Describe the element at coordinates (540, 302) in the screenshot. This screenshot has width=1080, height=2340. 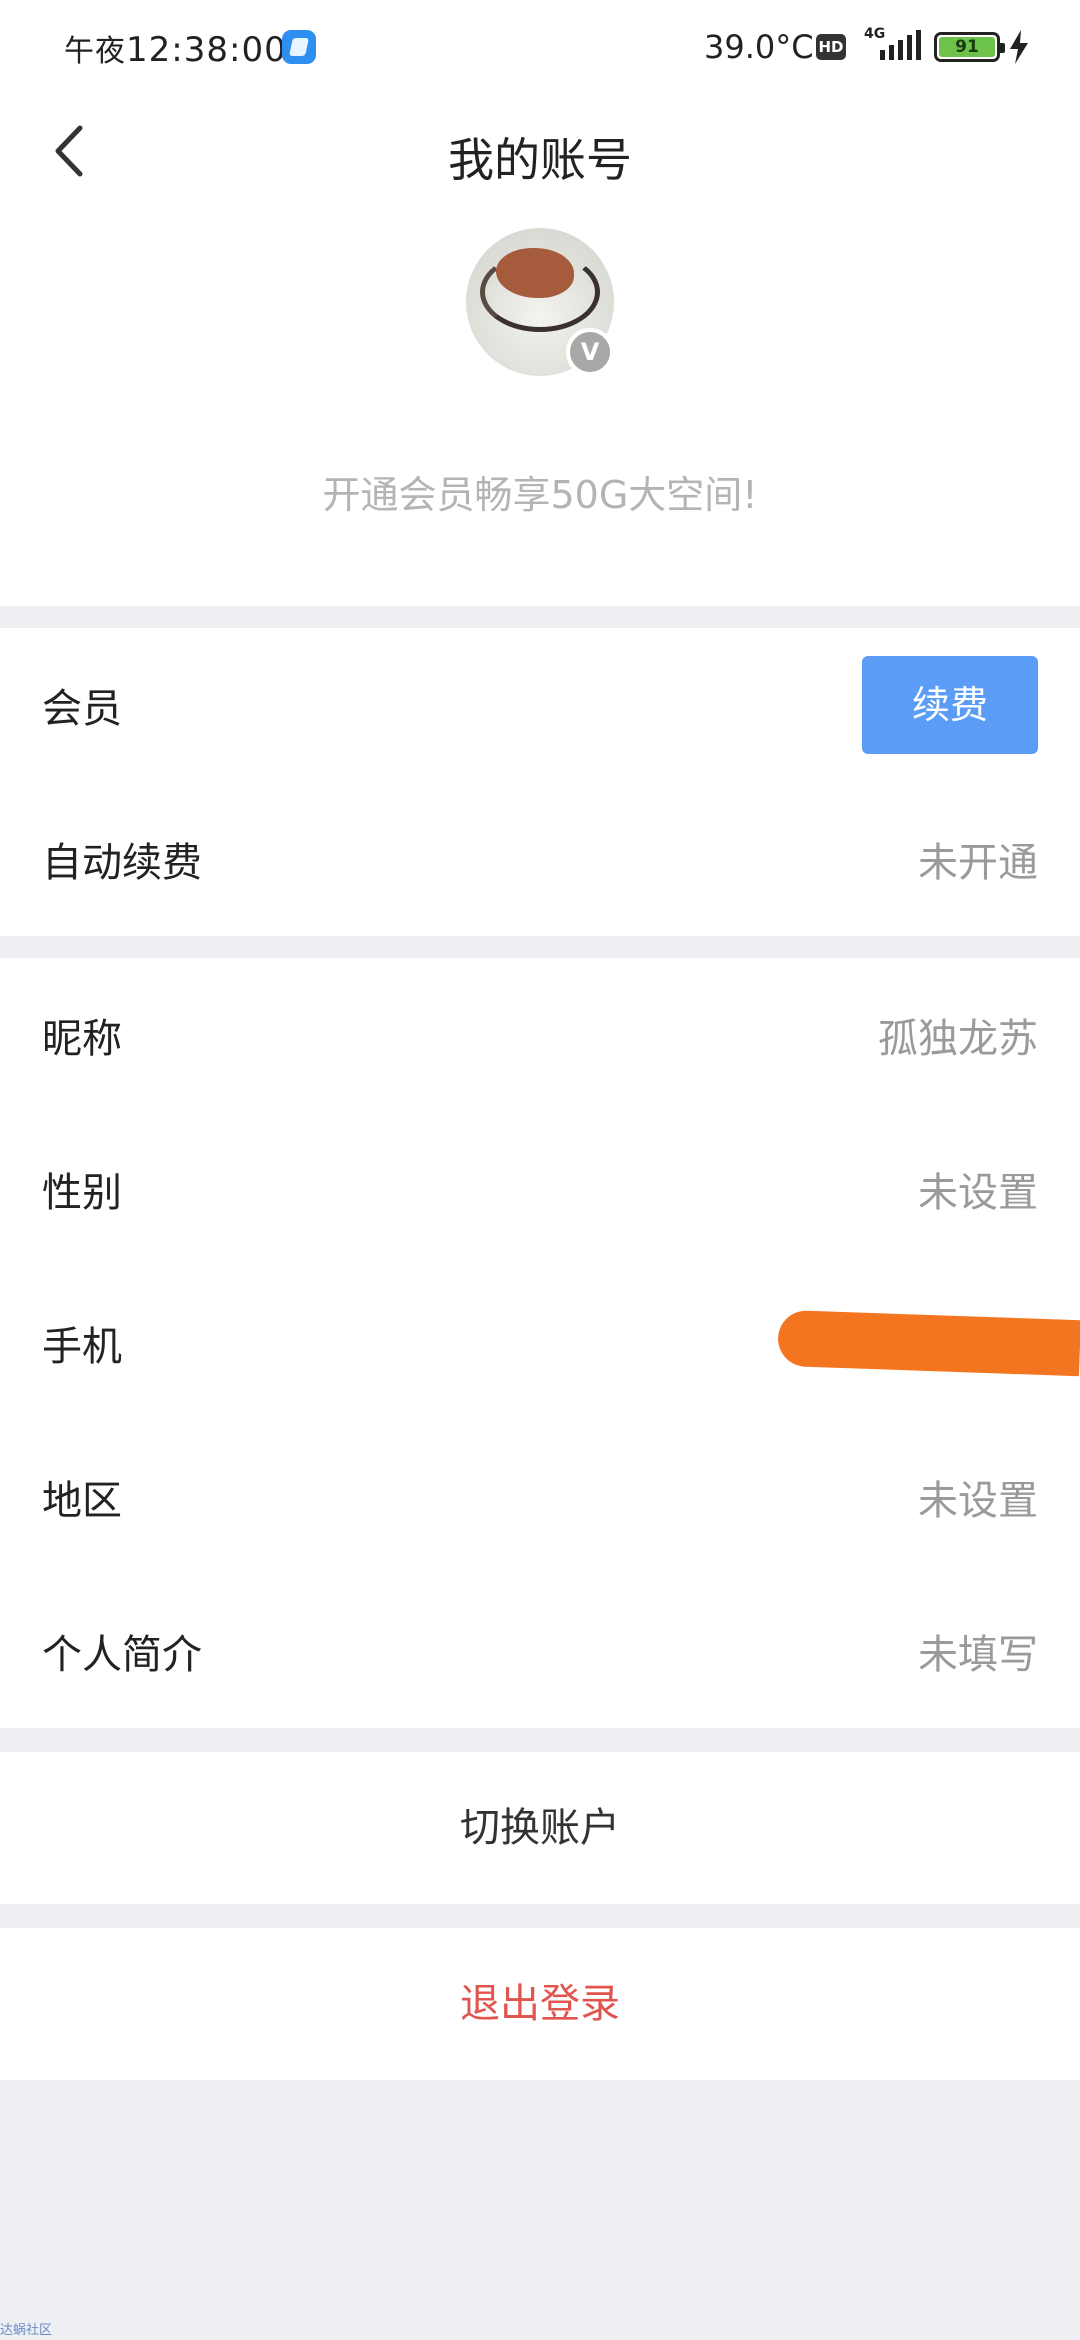
I see `avatar: V` at that location.